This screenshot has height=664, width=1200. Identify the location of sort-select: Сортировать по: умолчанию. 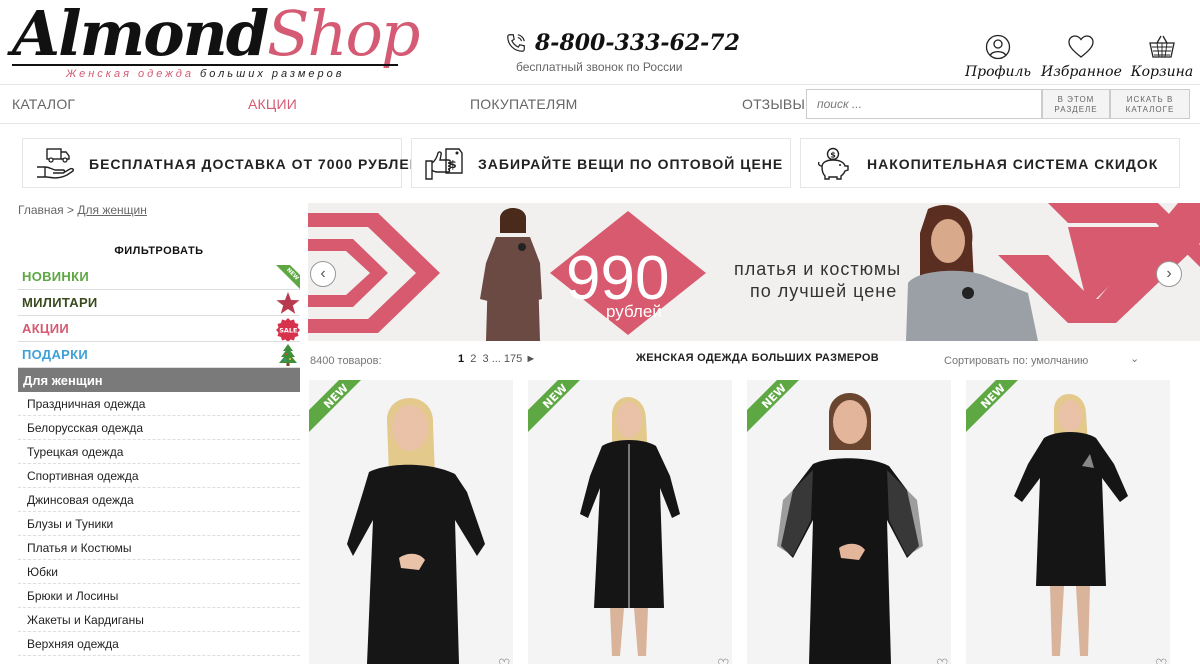
(1016, 361).